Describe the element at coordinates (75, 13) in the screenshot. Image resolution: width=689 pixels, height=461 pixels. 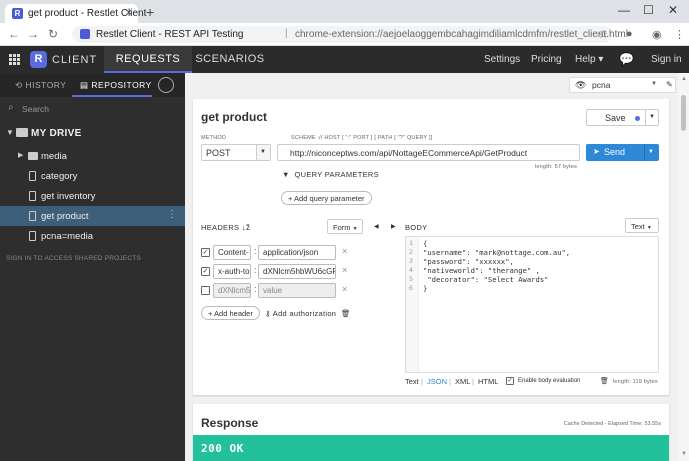
I see `browser-tab: R get product - Restlet Client ×` at that location.